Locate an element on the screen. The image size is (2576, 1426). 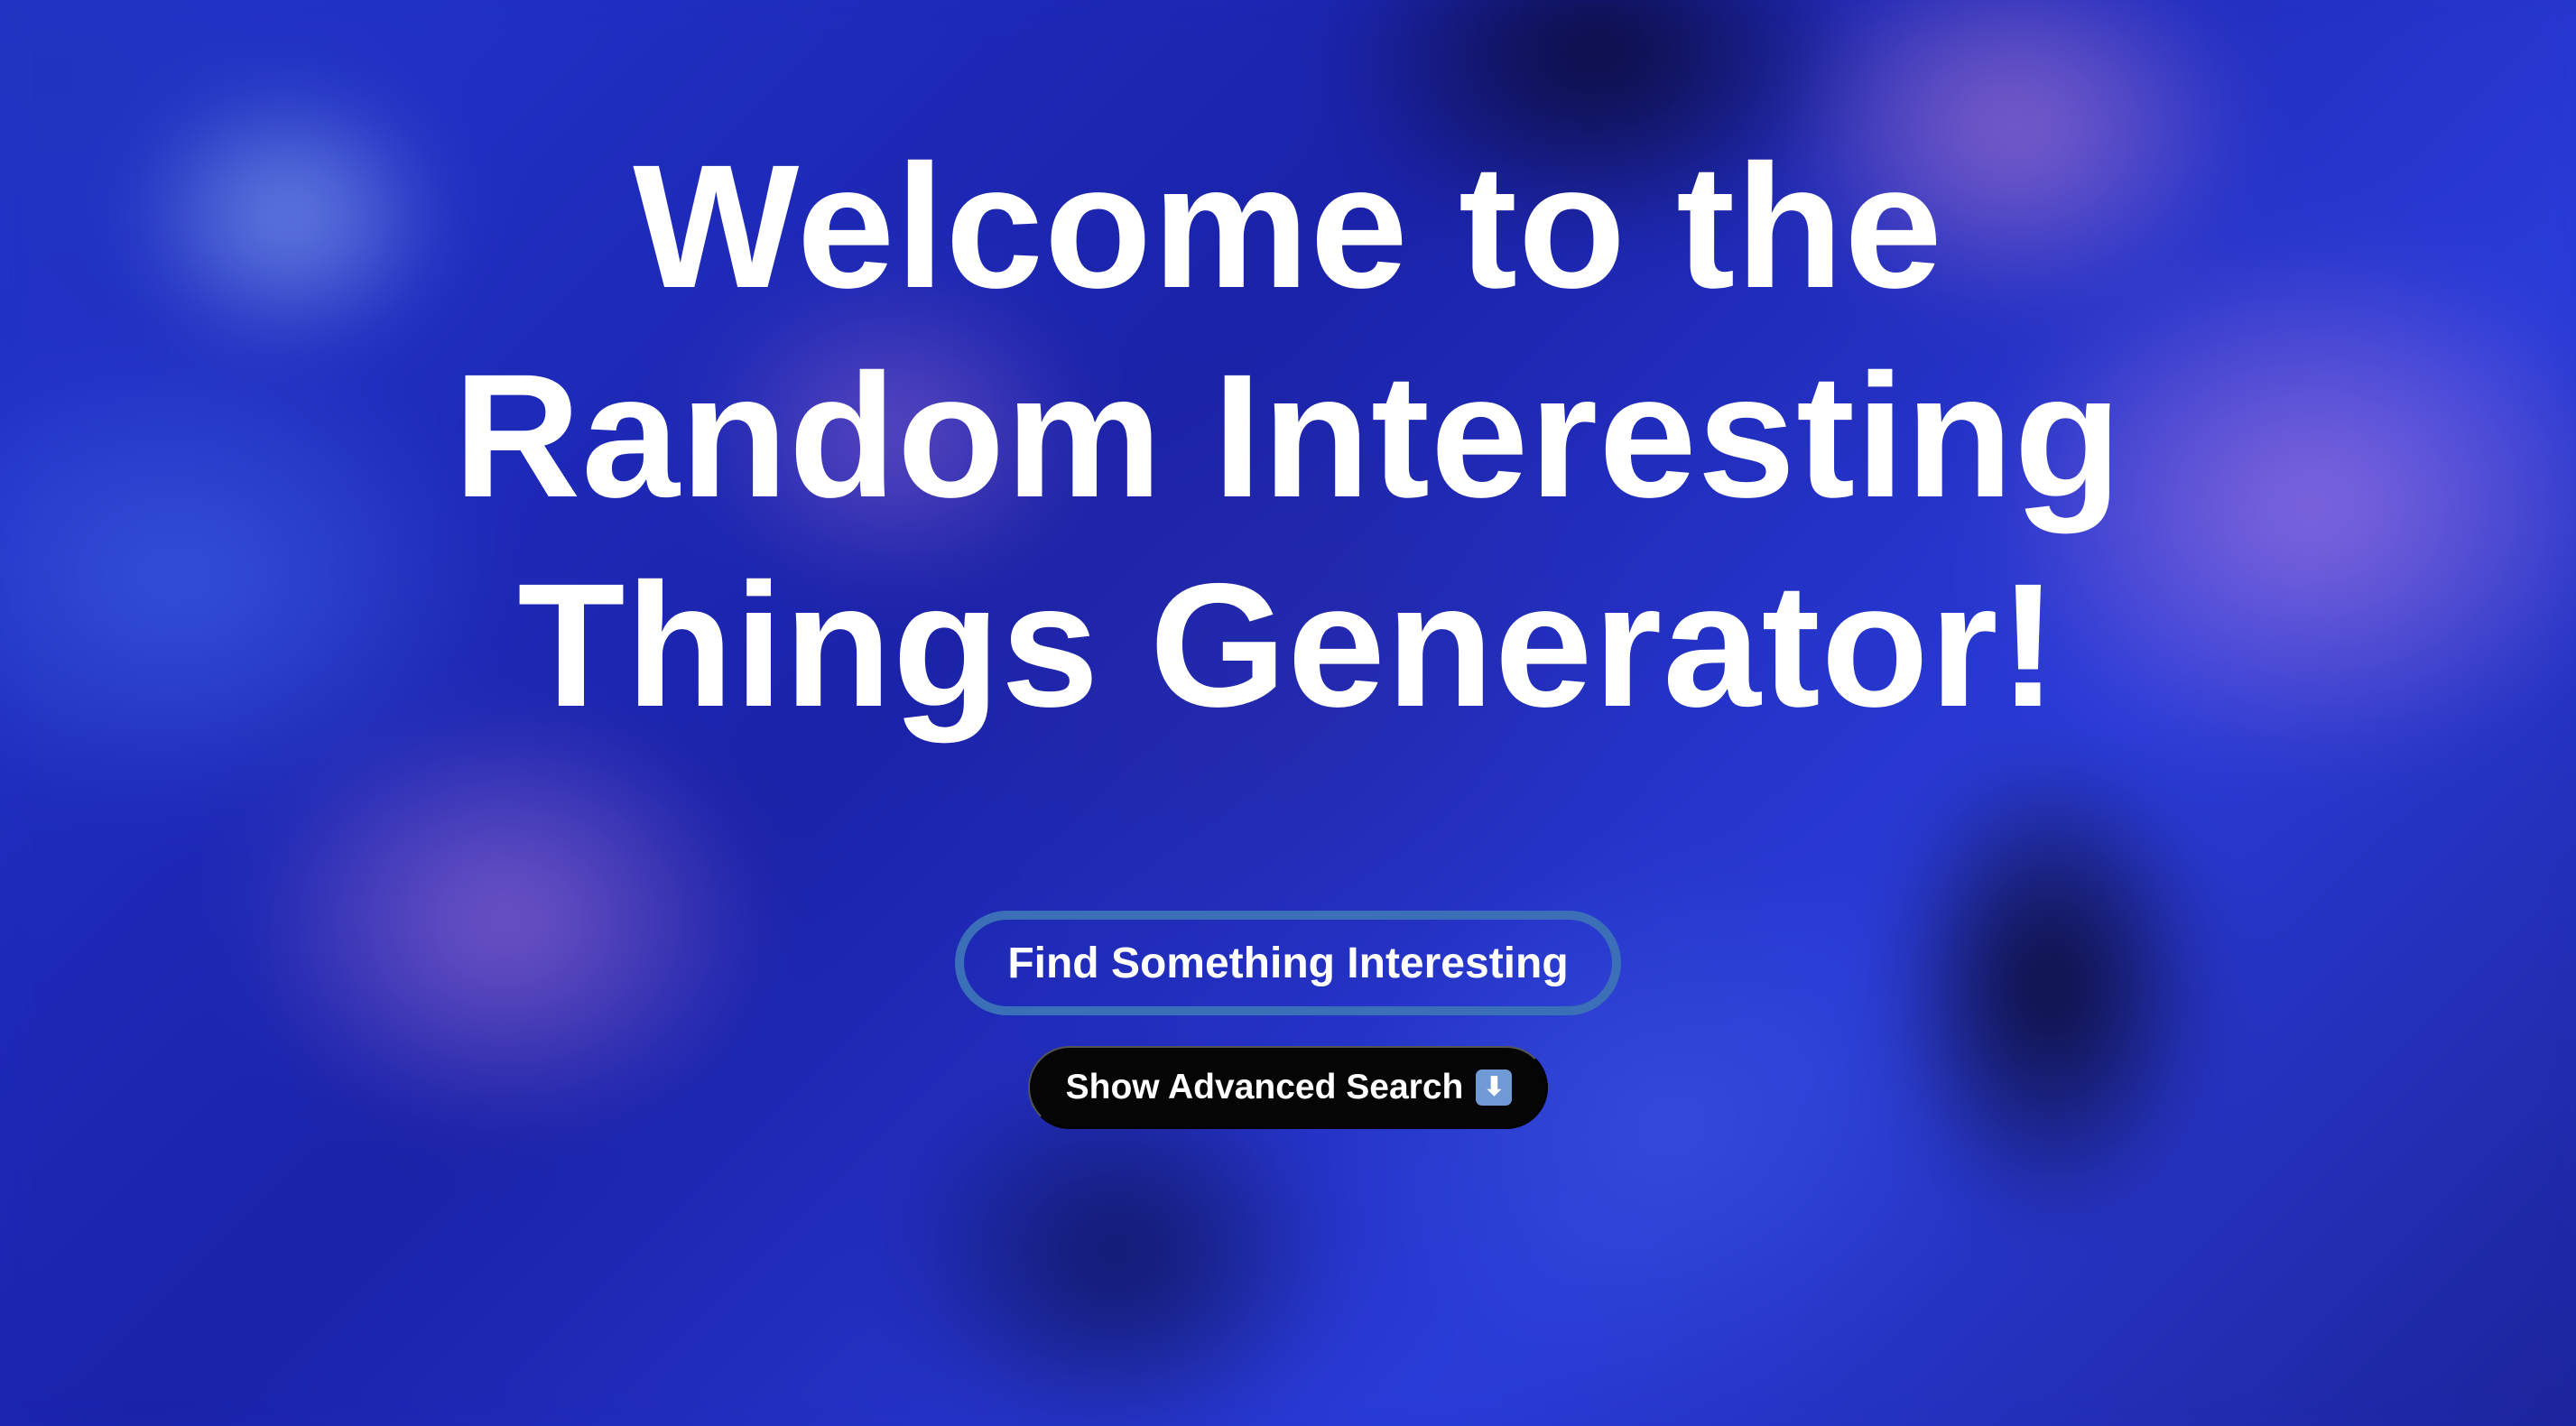
show-advanced-search-button: Show Advanced Search ⬇ is located at coordinates (1288, 1087).